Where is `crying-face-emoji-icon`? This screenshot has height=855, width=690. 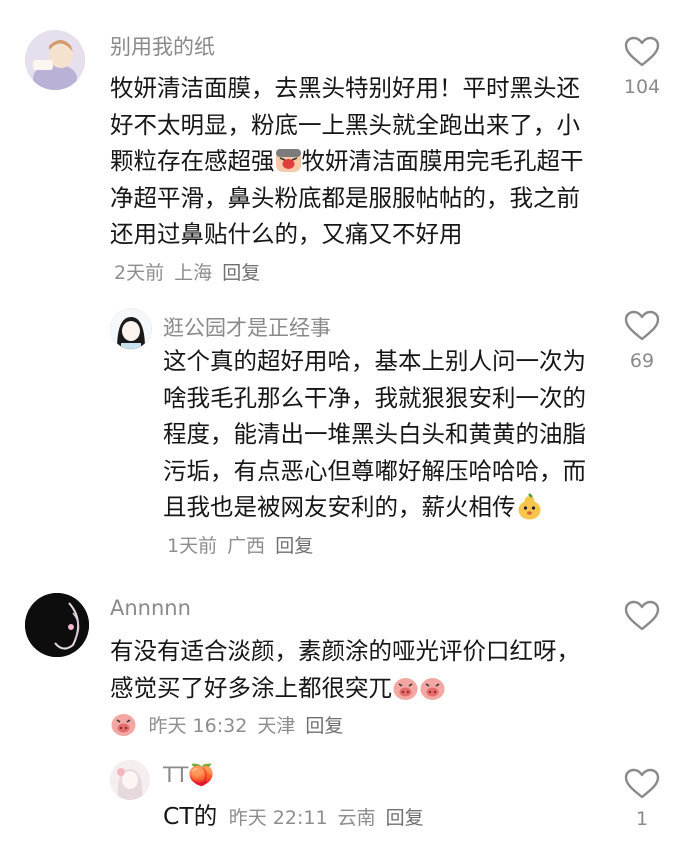 crying-face-emoji-icon is located at coordinates (288, 160).